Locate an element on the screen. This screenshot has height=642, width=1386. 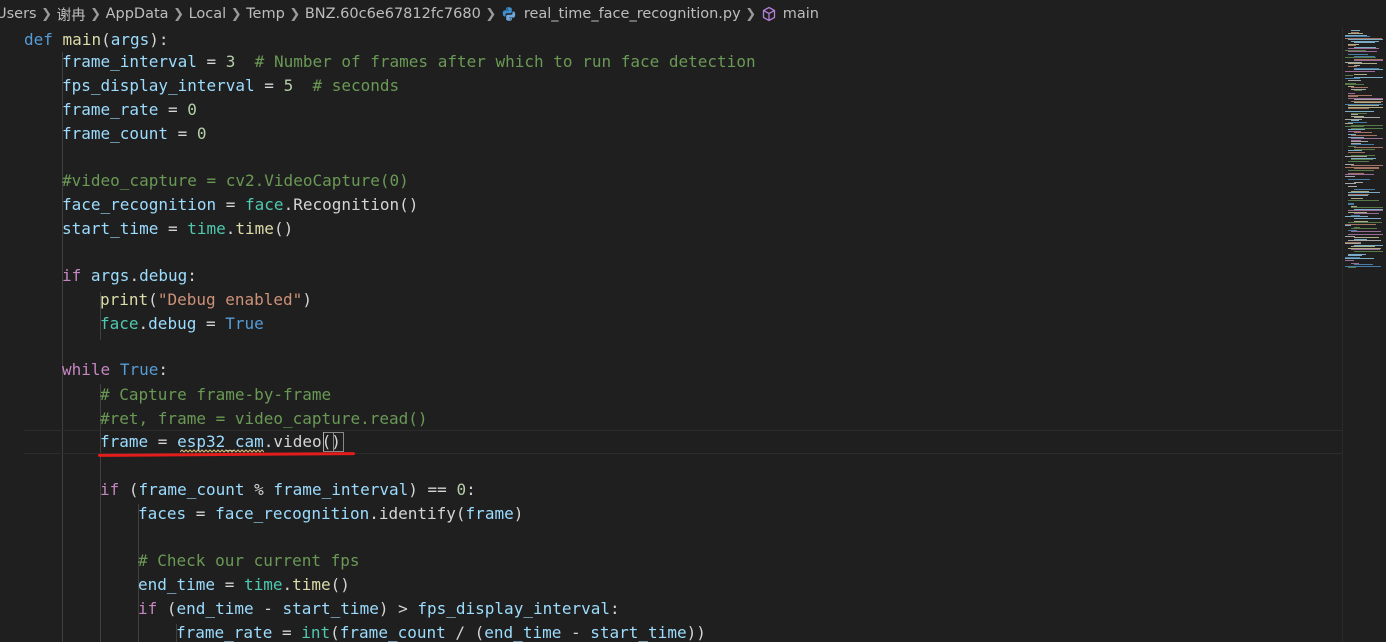
operator-token: - is located at coordinates (268, 608).